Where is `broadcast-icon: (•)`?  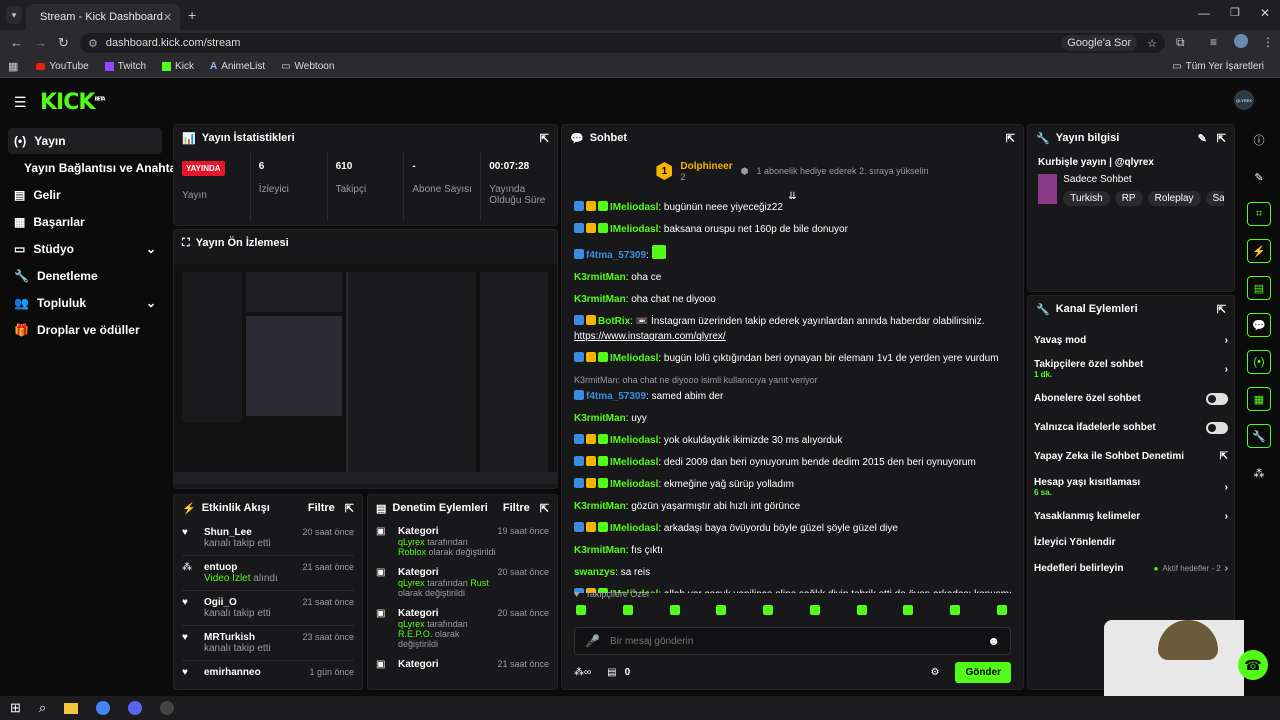 broadcast-icon: (•) is located at coordinates (1259, 362).